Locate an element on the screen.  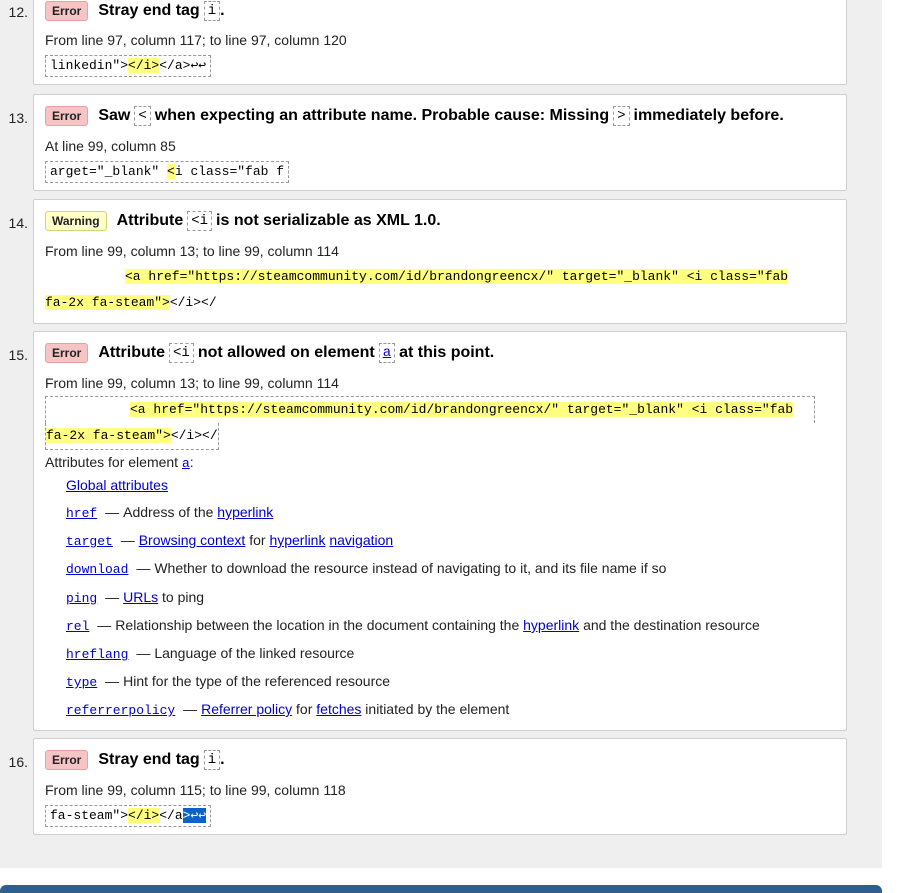
extract-highlight: < is located at coordinates (171, 171).